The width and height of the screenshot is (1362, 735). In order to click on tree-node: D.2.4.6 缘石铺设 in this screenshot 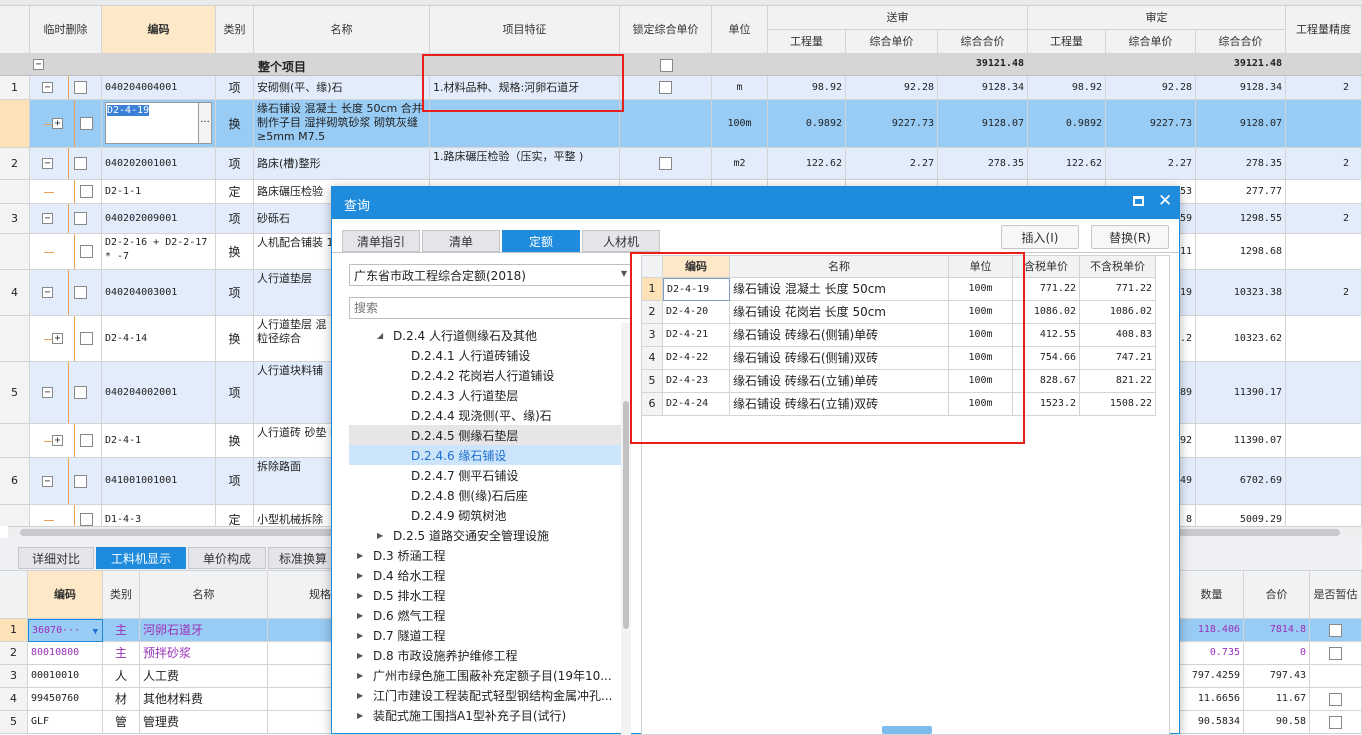, I will do `click(485, 455)`.